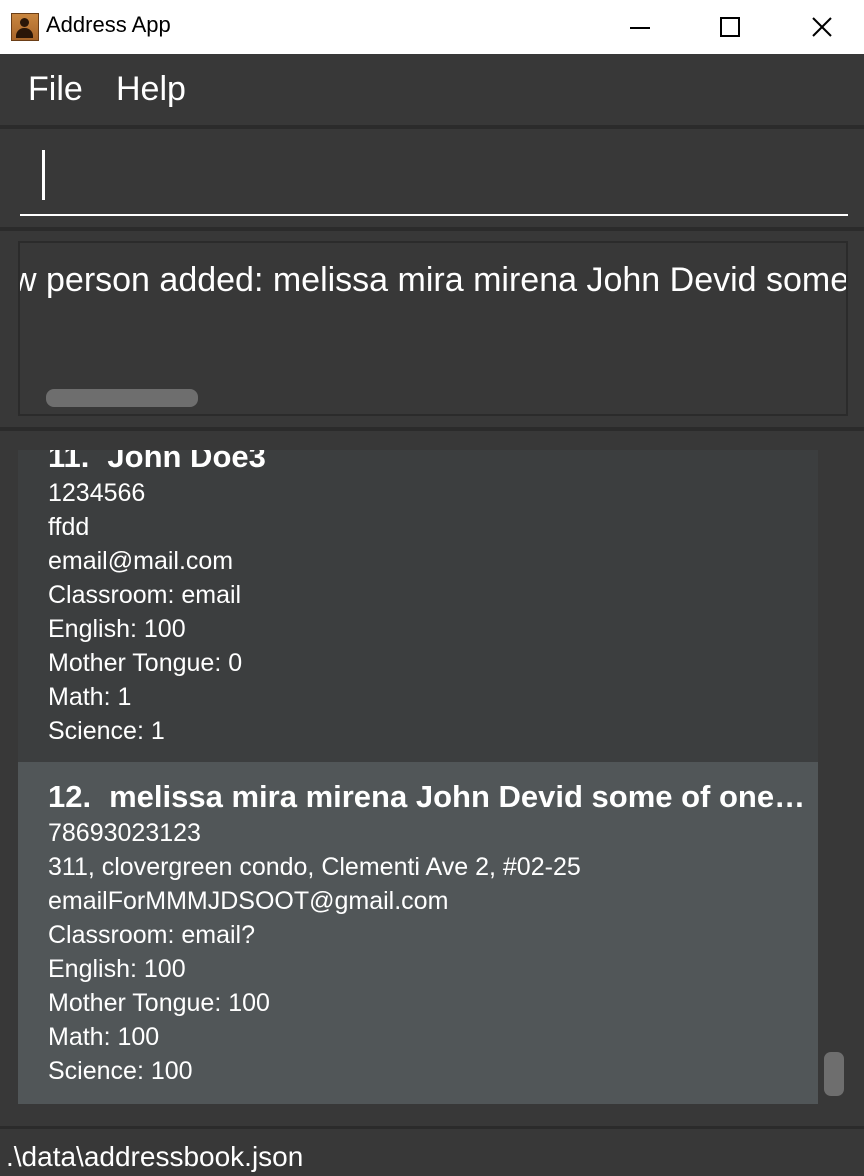 The width and height of the screenshot is (864, 1176). What do you see at coordinates (108, 24) in the screenshot?
I see `window-title: Address App` at bounding box center [108, 24].